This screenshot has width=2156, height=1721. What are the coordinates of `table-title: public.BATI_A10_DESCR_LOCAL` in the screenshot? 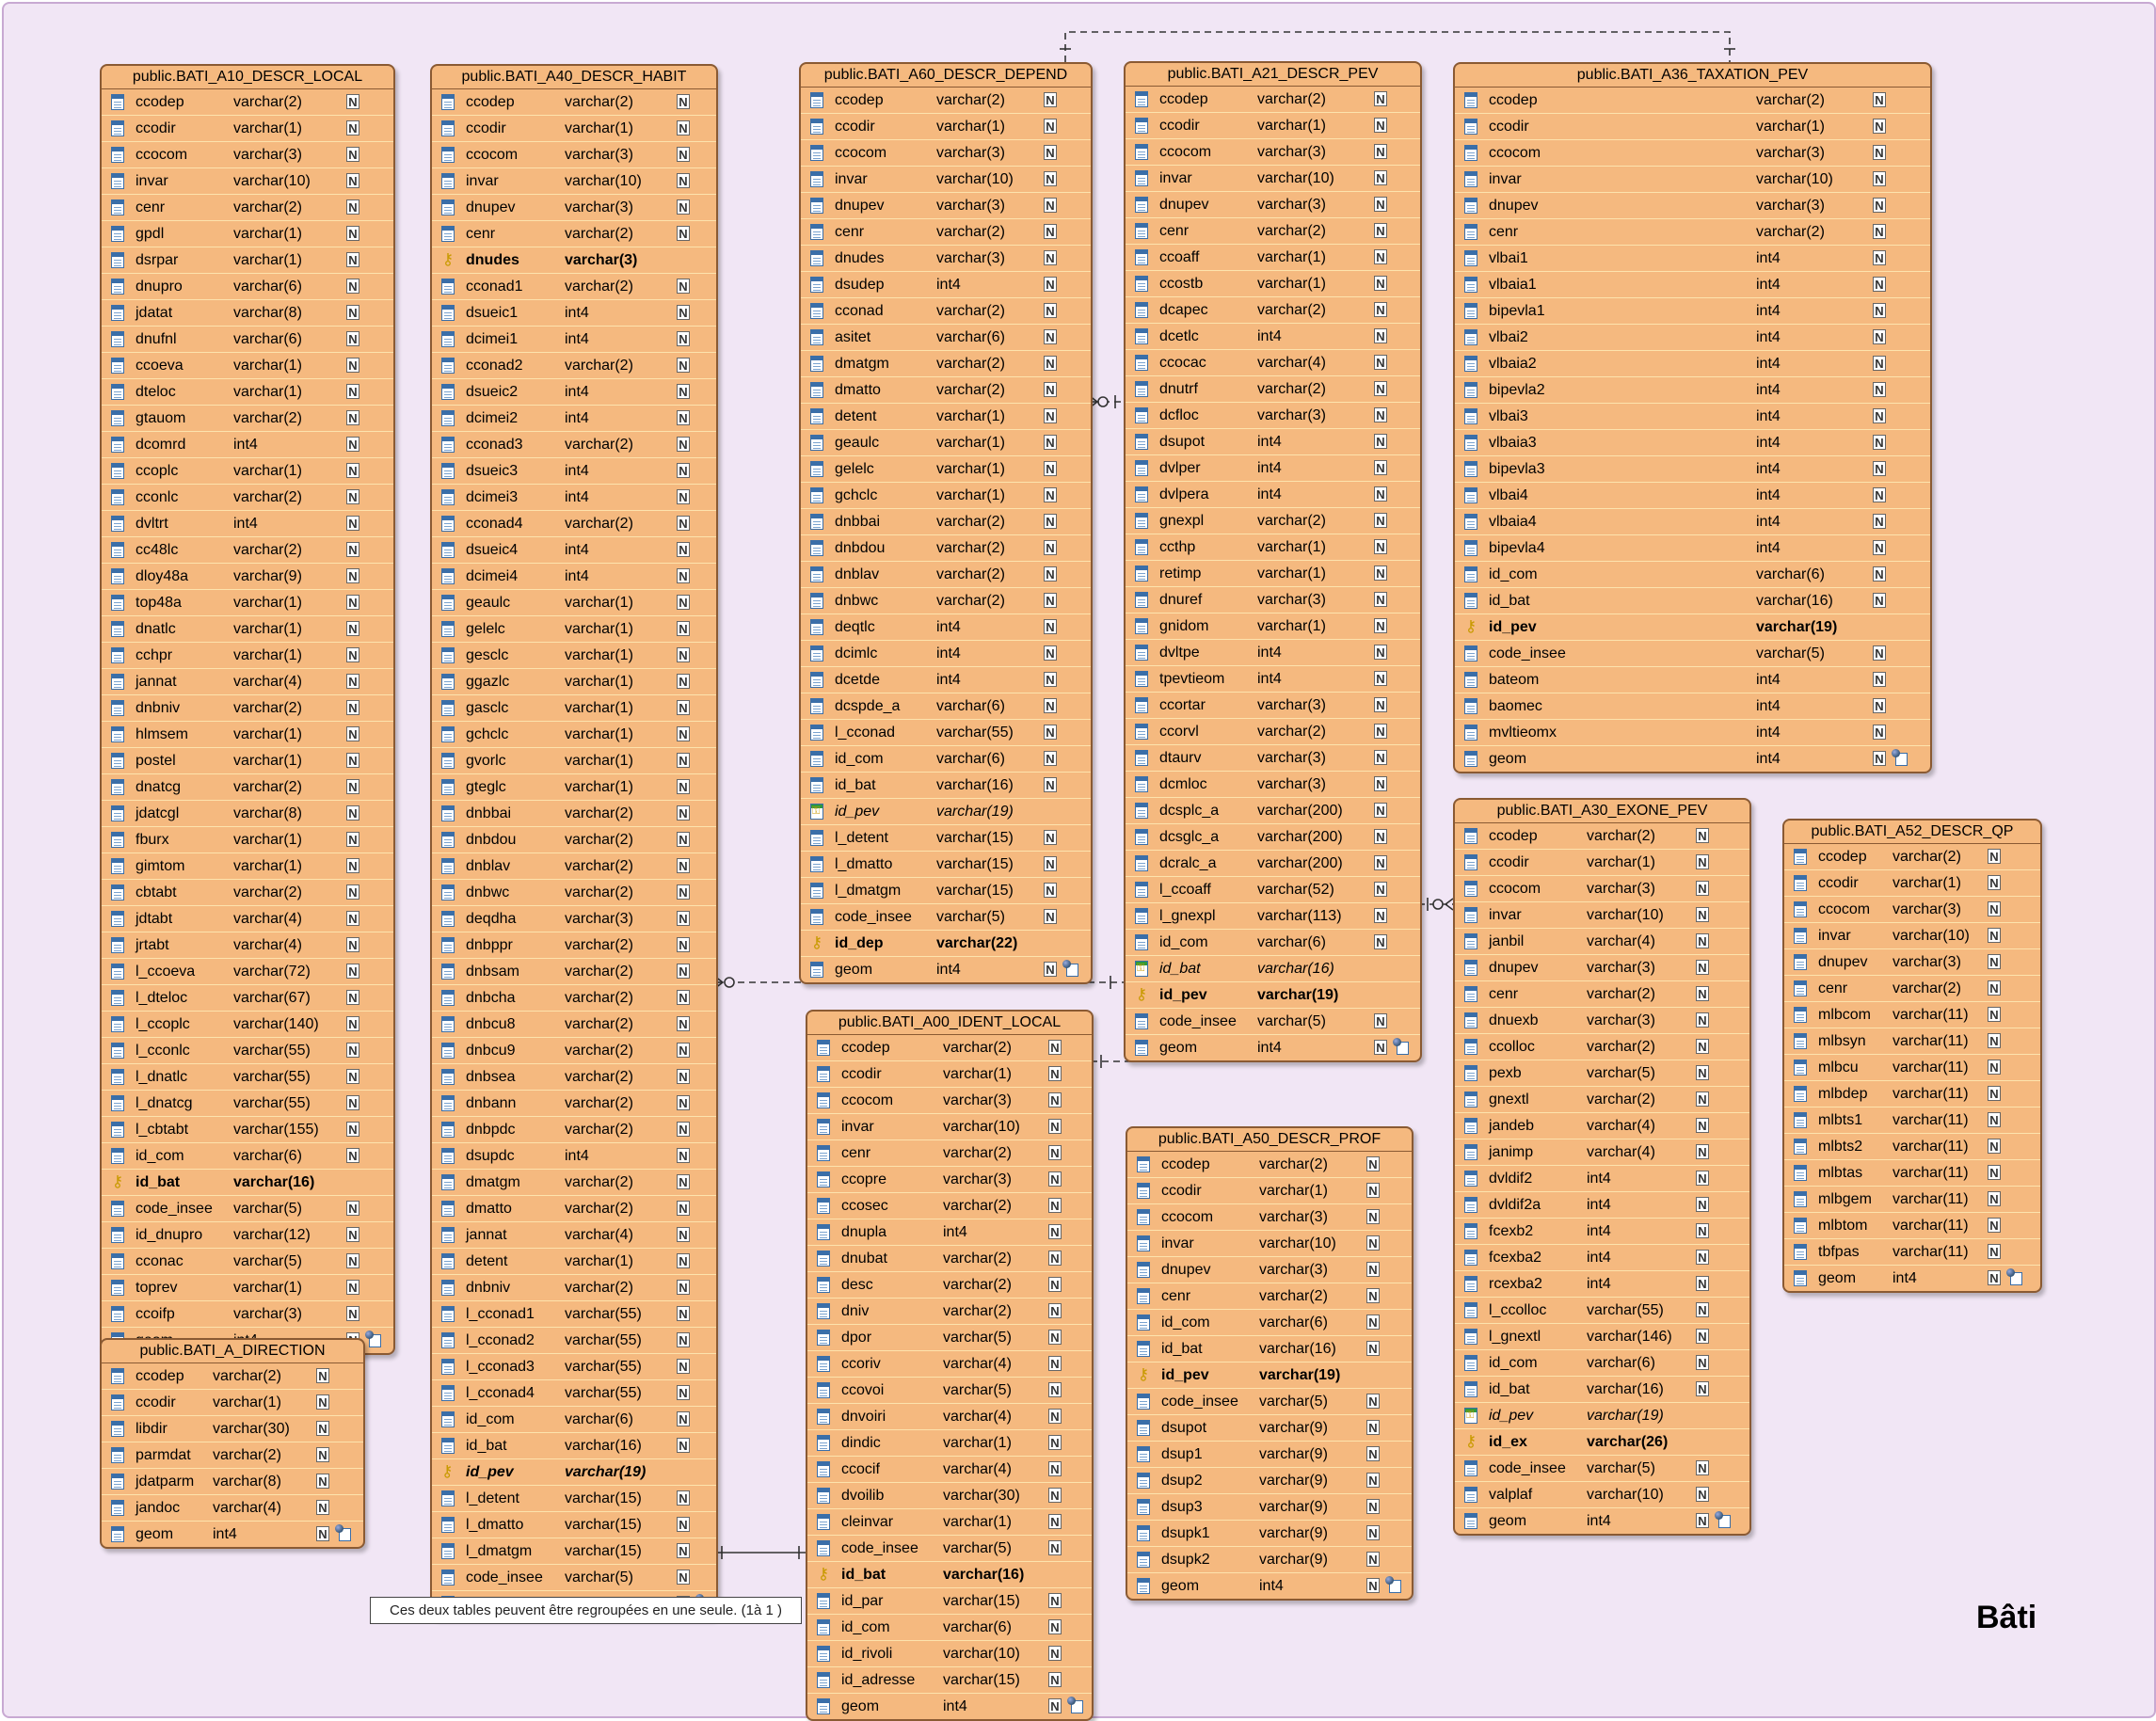 It's located at (247, 77).